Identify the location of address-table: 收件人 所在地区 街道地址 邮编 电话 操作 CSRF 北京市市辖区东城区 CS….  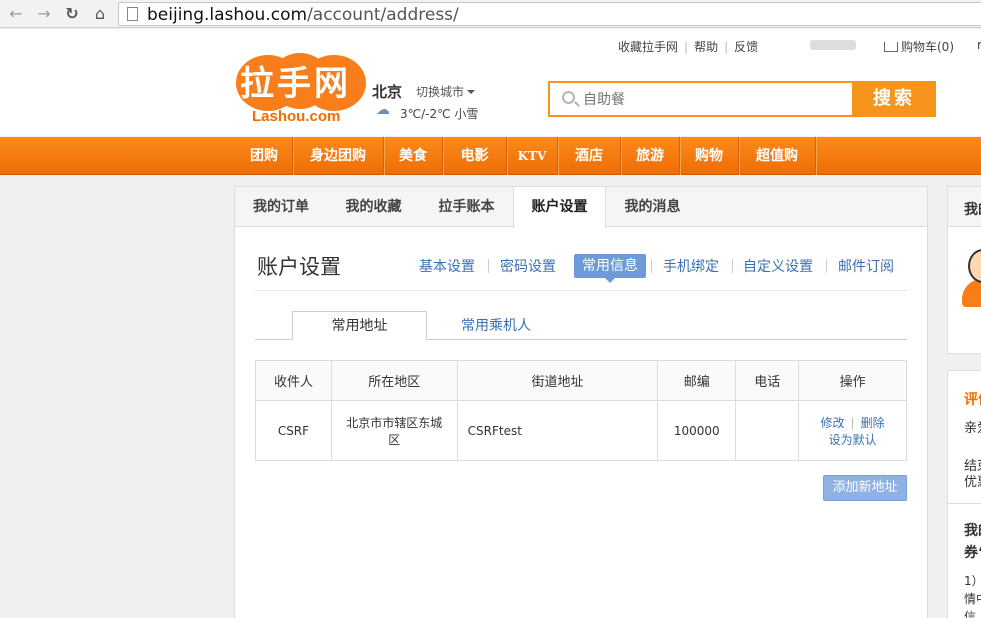
(581, 410).